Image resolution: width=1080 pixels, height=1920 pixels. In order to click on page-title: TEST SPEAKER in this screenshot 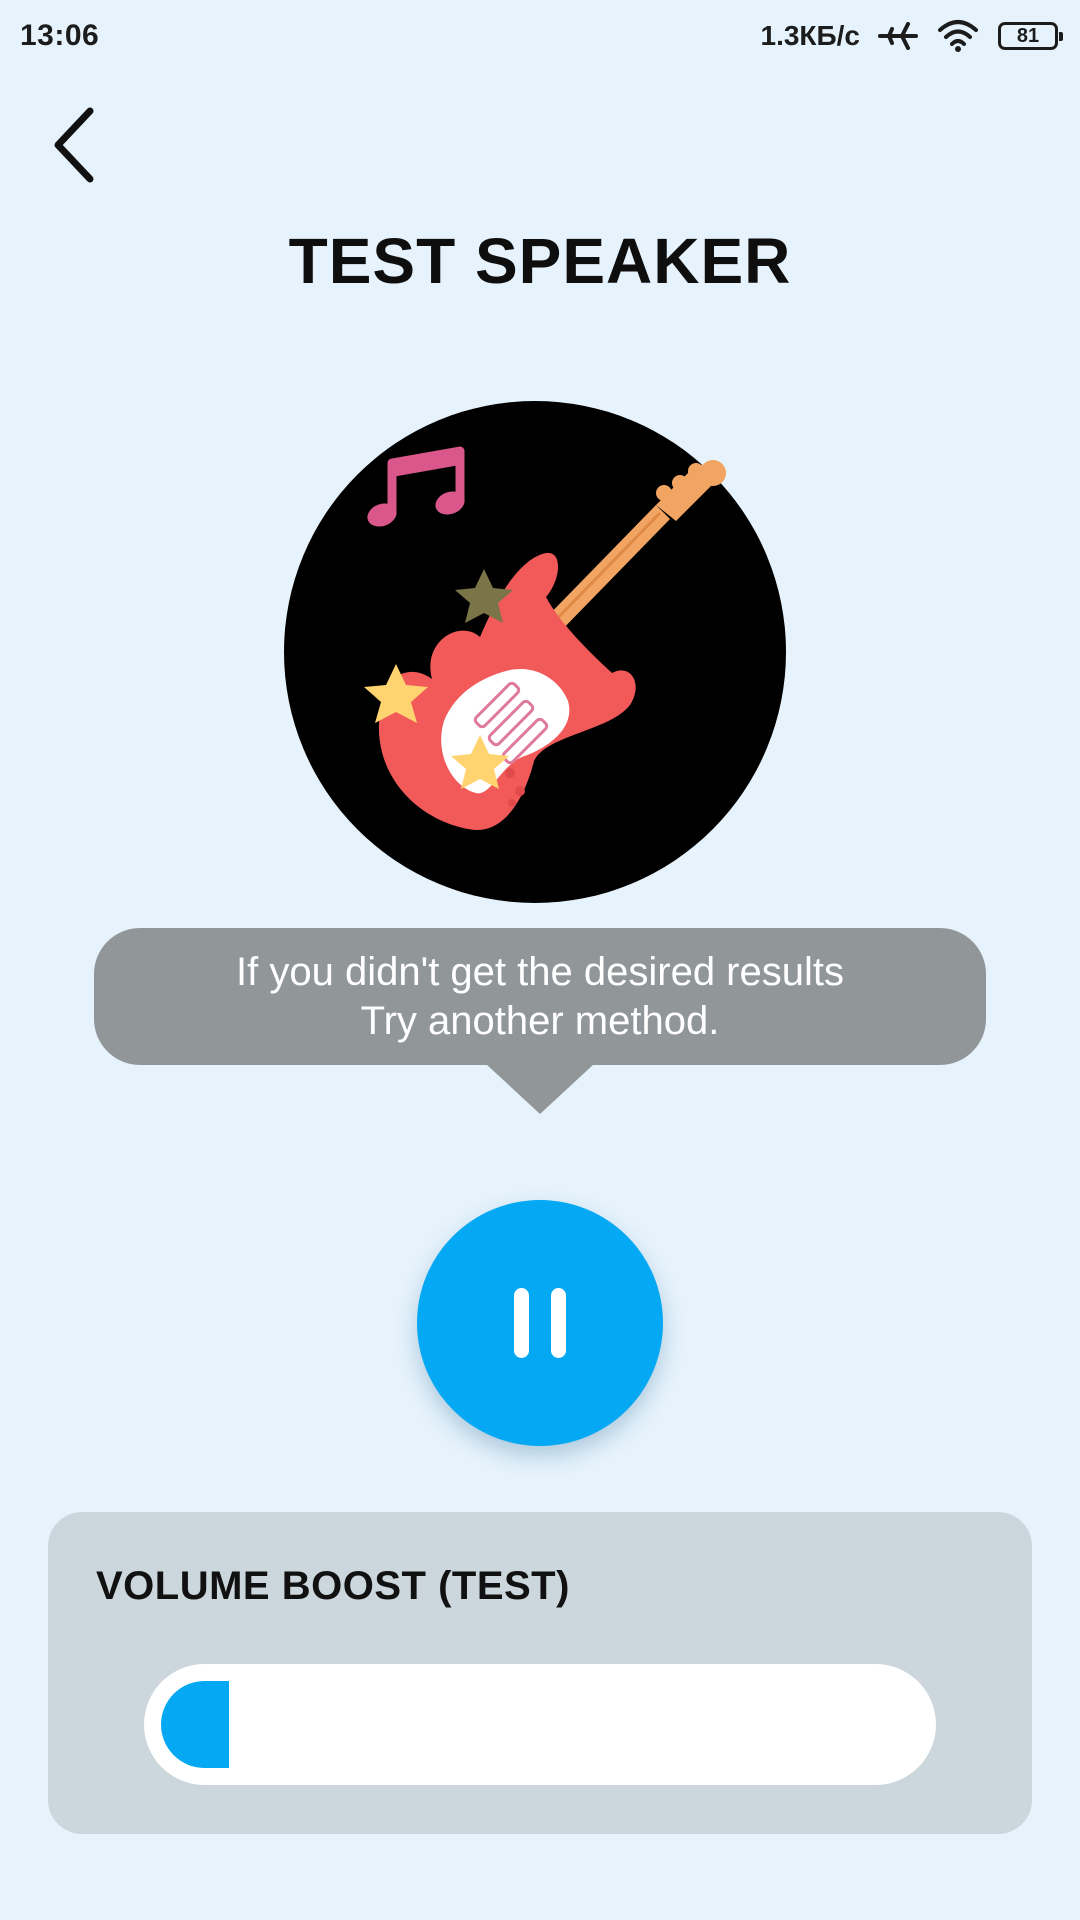, I will do `click(540, 261)`.